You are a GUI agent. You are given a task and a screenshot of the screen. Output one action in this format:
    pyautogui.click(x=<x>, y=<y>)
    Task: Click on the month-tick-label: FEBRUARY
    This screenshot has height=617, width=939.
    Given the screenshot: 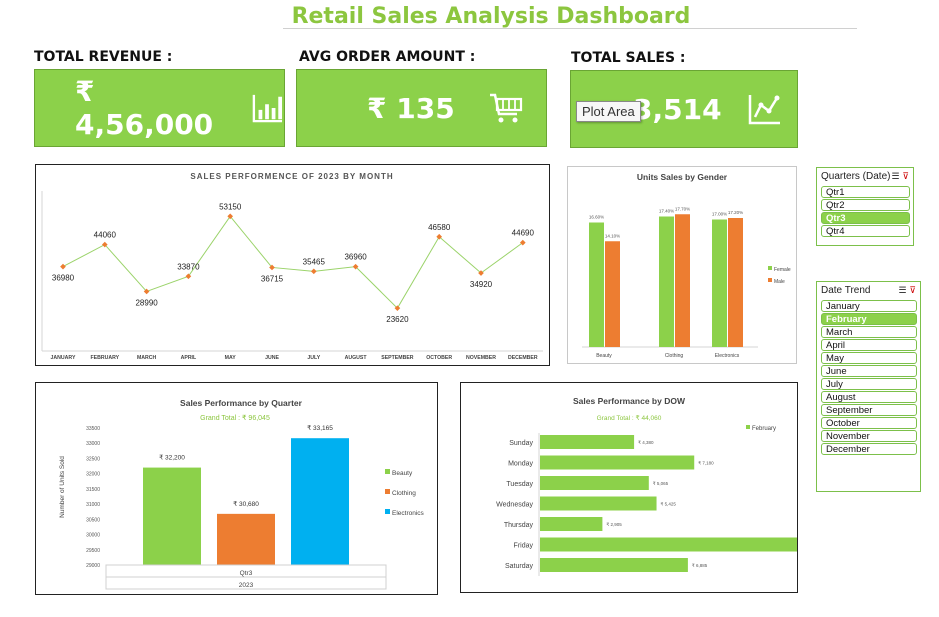 What is the action you would take?
    pyautogui.click(x=104, y=358)
    